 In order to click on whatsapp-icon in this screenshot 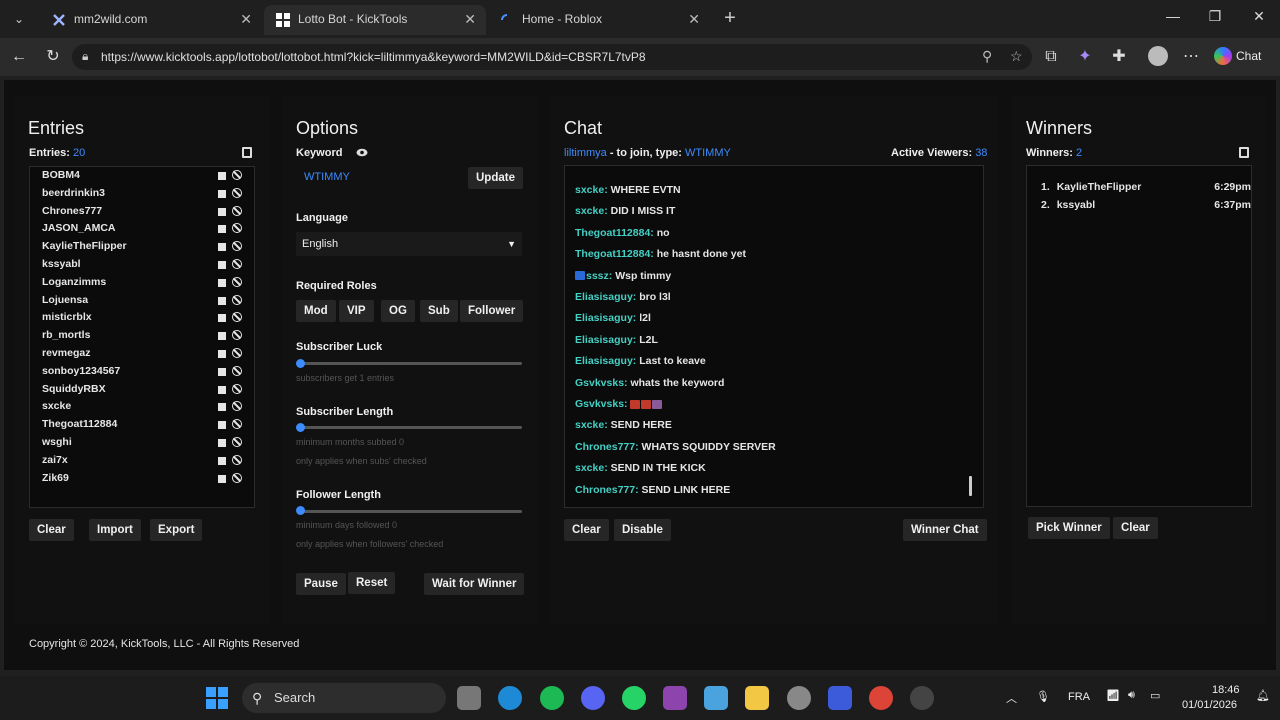, I will do `click(634, 698)`.